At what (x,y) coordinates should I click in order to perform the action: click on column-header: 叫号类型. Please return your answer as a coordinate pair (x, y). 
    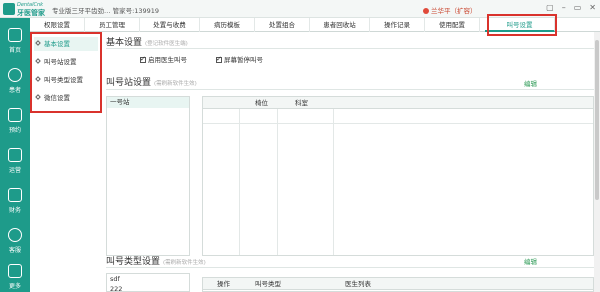
    Looking at the image, I should click on (268, 284).